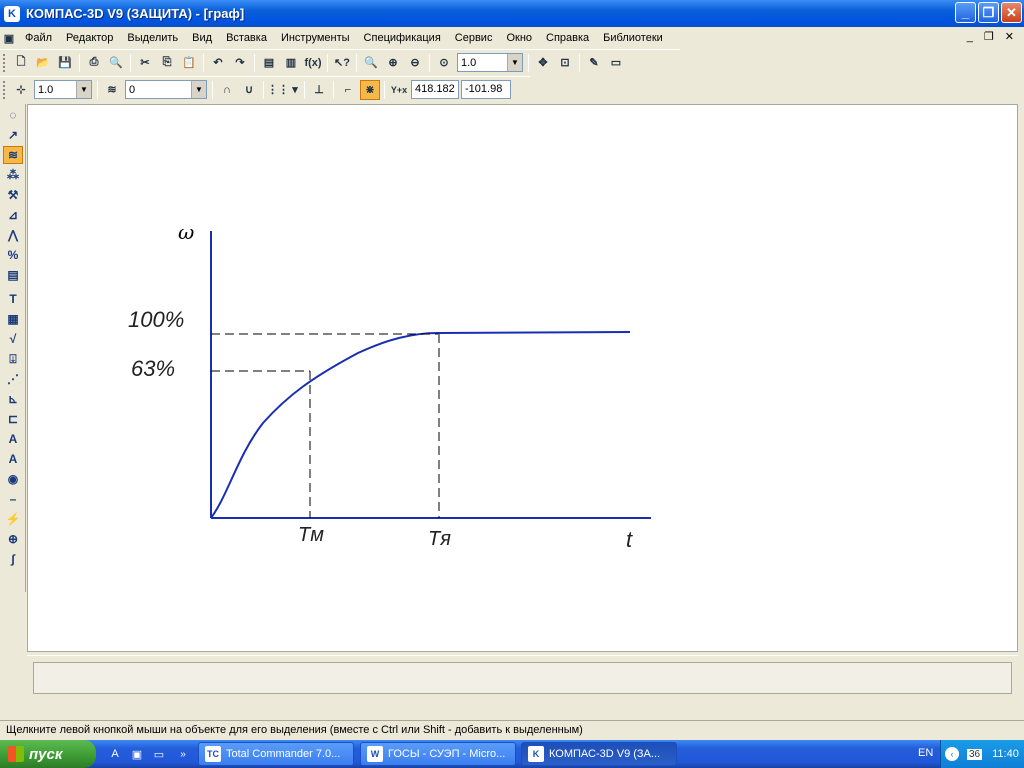  Describe the element at coordinates (348, 90) in the screenshot. I see `ortho-mode-icon: ⌐` at that location.